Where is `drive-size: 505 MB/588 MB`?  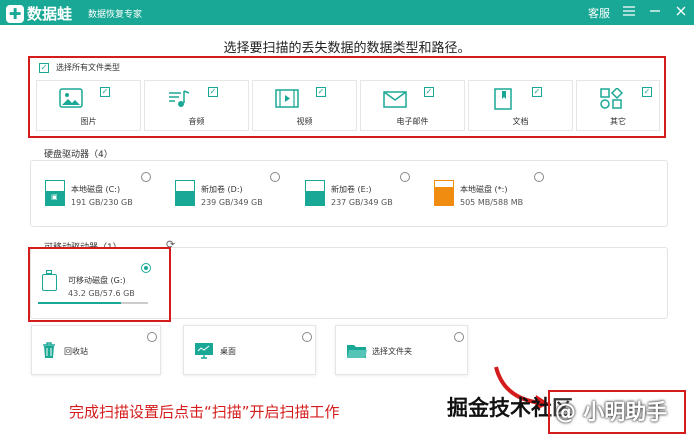 drive-size: 505 MB/588 MB is located at coordinates (492, 202).